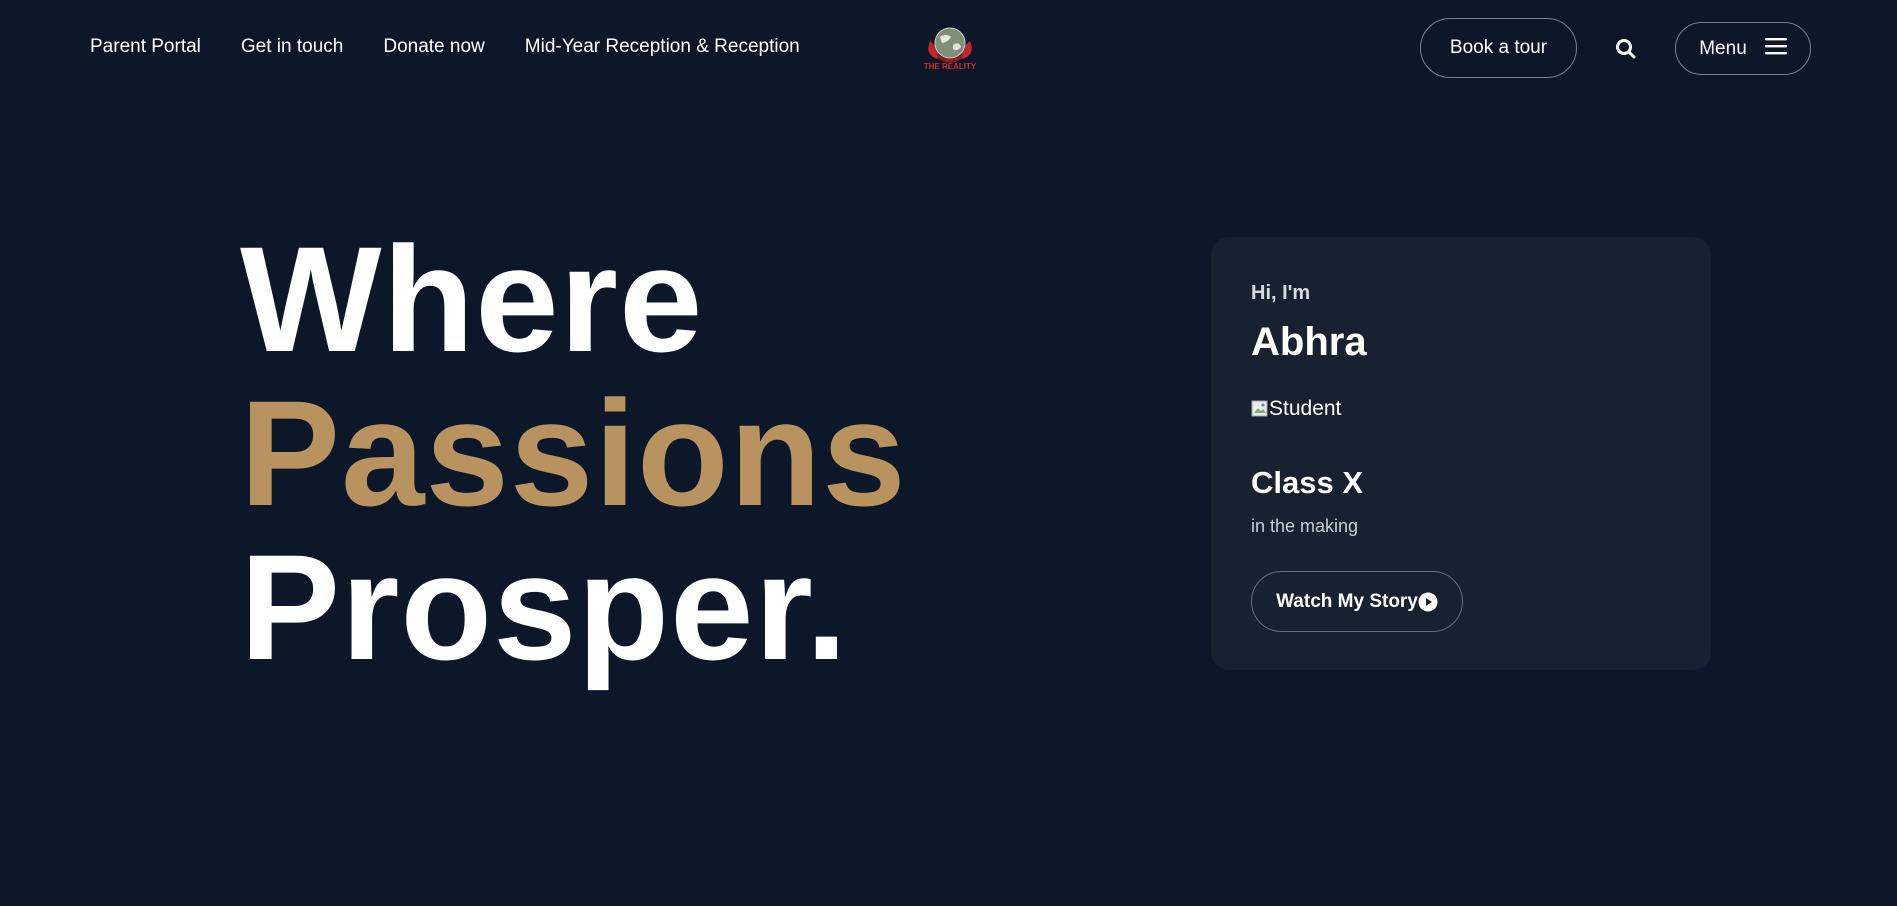 This screenshot has height=906, width=1897. What do you see at coordinates (1428, 602) in the screenshot?
I see `play-icon` at bounding box center [1428, 602].